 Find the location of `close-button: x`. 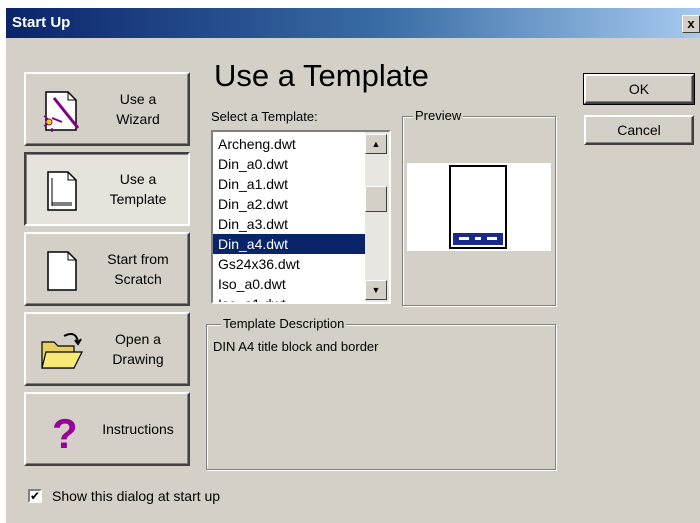

close-button: x is located at coordinates (691, 24).